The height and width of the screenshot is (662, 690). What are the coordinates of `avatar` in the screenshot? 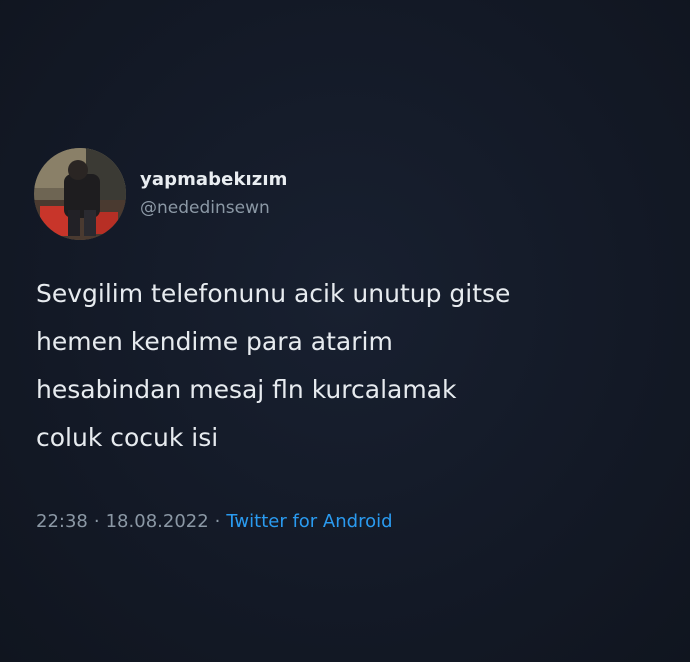 It's located at (80, 194).